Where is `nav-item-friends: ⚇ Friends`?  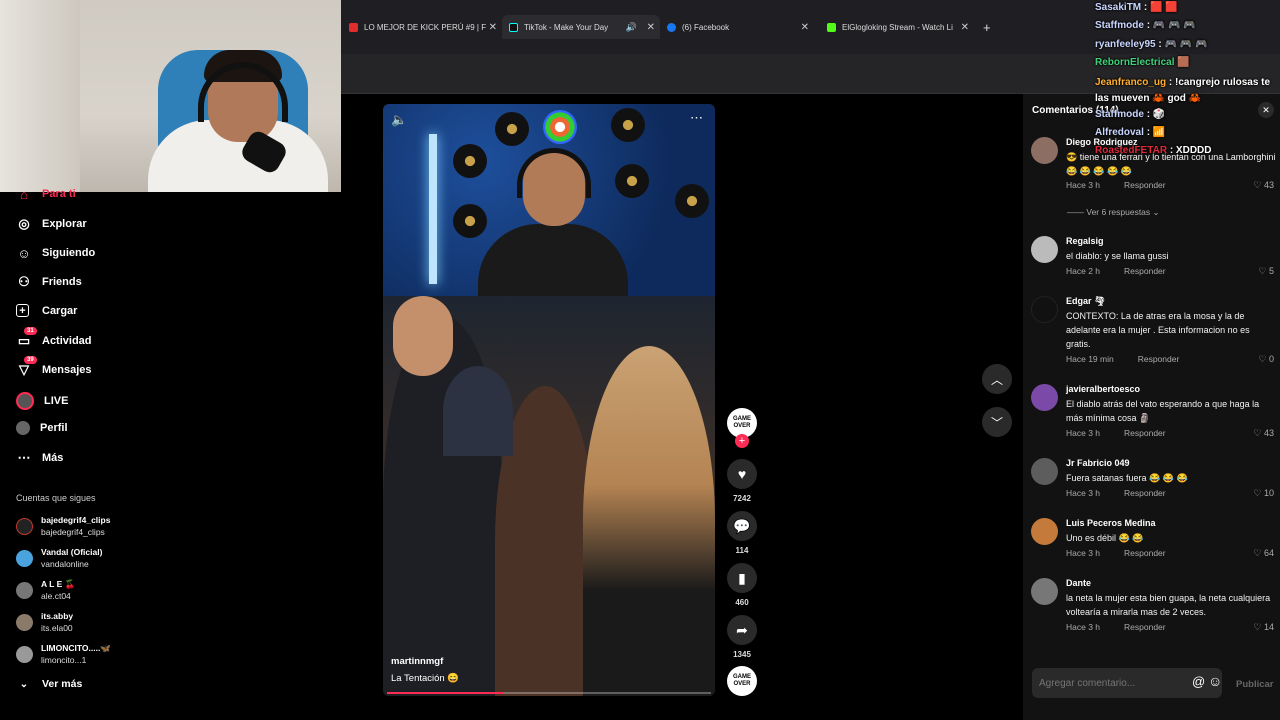 nav-item-friends: ⚇ Friends is located at coordinates (49, 282).